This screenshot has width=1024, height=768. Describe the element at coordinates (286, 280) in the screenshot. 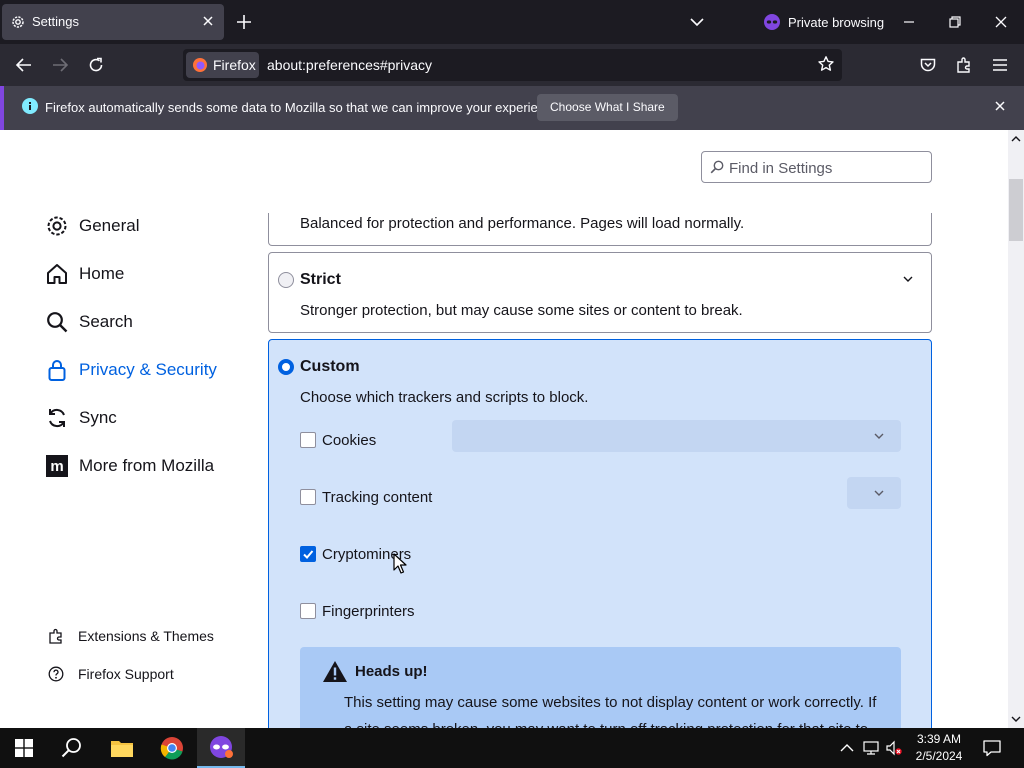

I see `strict-radio` at that location.